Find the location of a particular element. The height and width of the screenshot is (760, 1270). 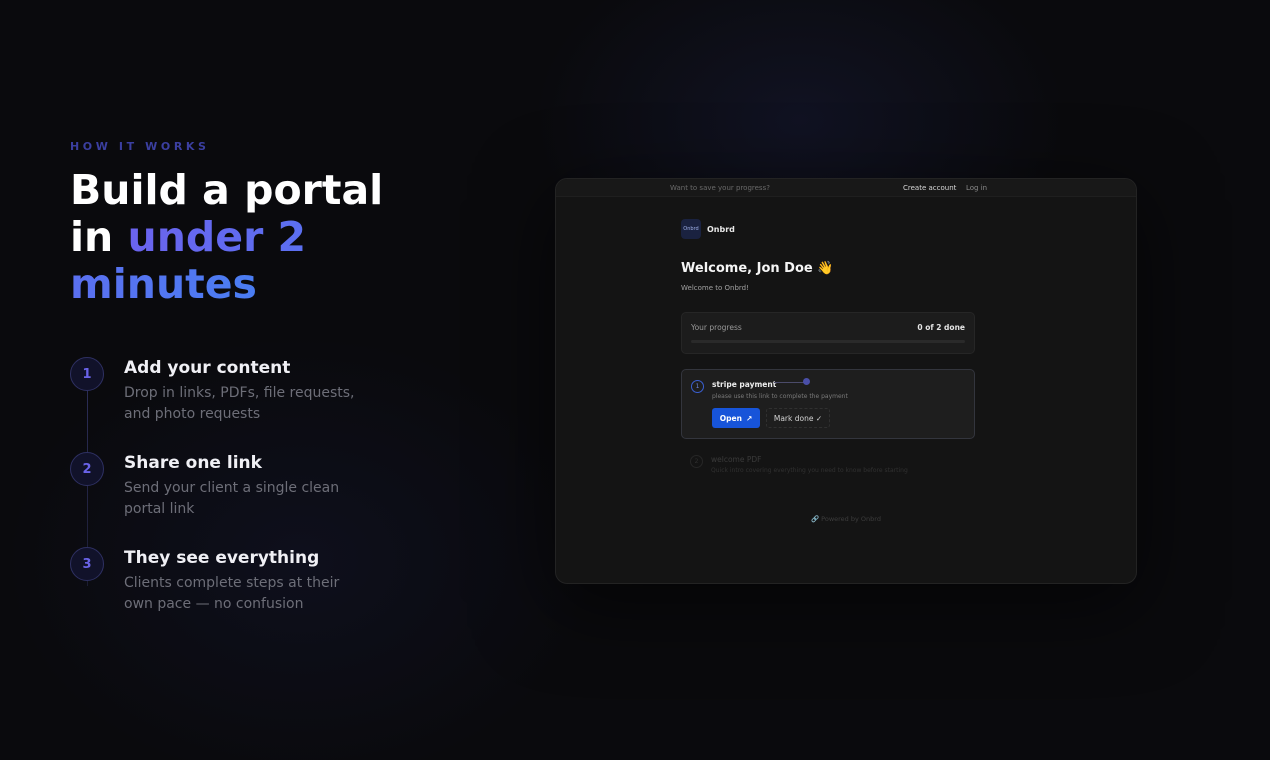

brand: Onbrd Onbrd is located at coordinates (708, 229).